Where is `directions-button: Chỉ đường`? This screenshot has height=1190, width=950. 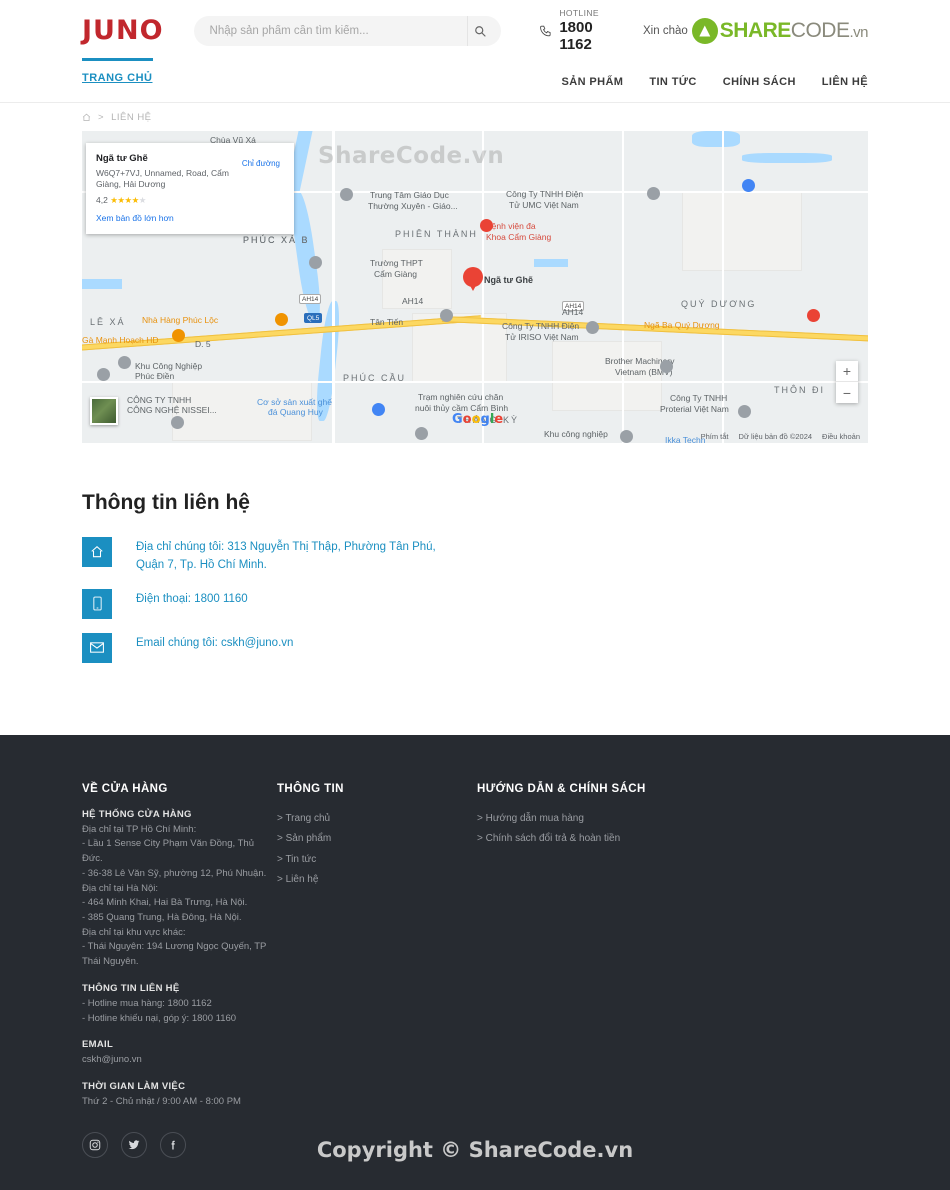 directions-button: Chỉ đường is located at coordinates (261, 162).